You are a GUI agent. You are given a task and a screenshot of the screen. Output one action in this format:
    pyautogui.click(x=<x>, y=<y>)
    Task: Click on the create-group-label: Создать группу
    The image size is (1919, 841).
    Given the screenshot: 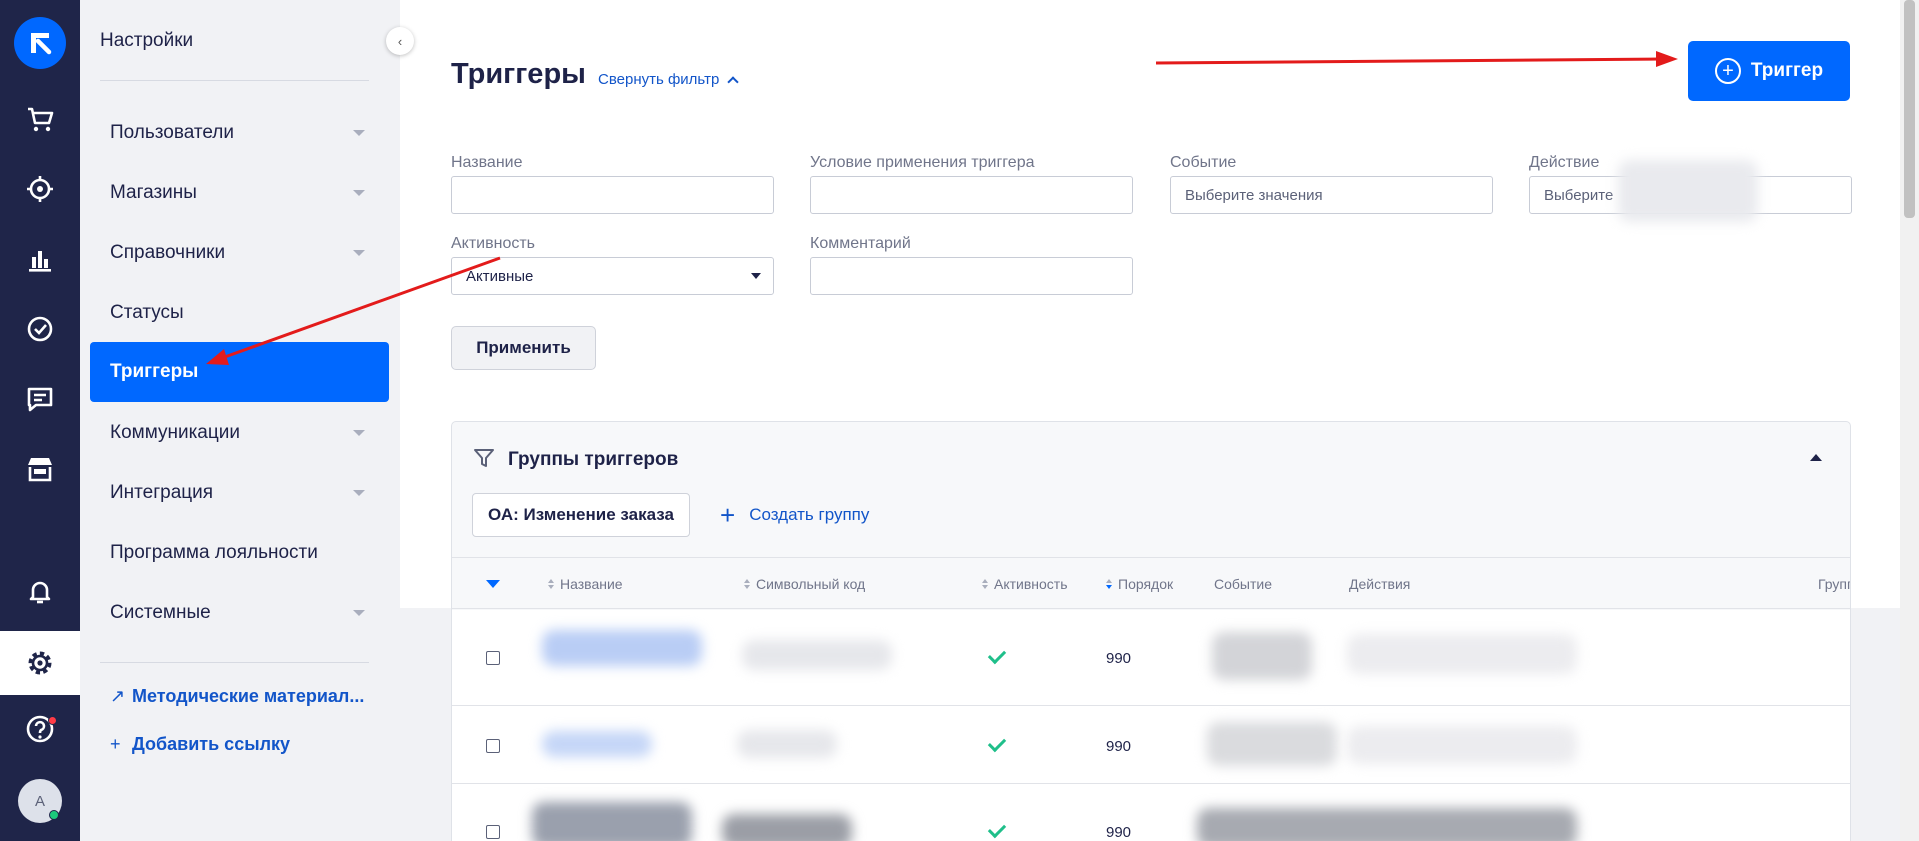 What is the action you would take?
    pyautogui.click(x=809, y=514)
    